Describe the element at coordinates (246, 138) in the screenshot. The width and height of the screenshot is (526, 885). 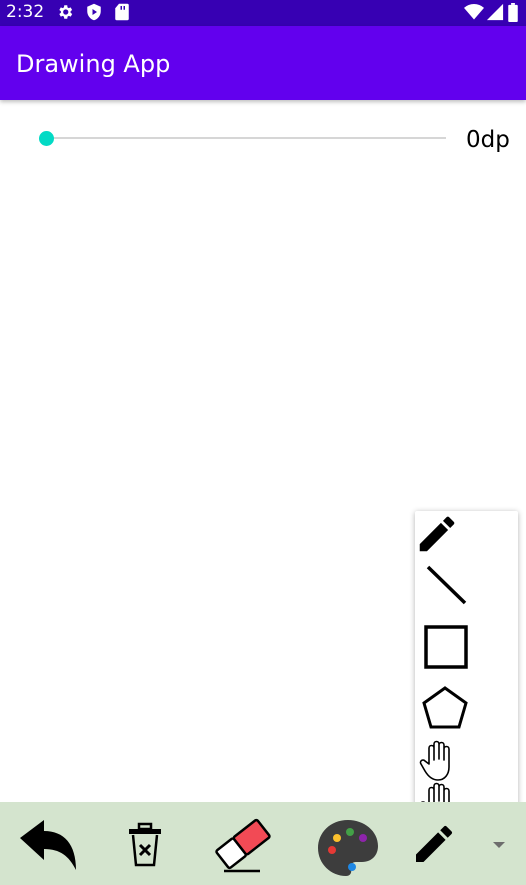
I see `slider-track` at that location.